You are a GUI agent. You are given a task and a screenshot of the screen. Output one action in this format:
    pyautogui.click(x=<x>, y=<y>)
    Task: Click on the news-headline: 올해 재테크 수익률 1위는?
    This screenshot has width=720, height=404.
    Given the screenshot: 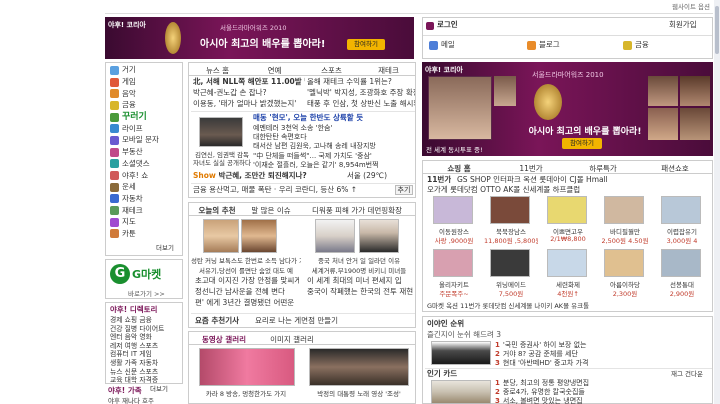 What is the action you would take?
    pyautogui.click(x=361, y=82)
    